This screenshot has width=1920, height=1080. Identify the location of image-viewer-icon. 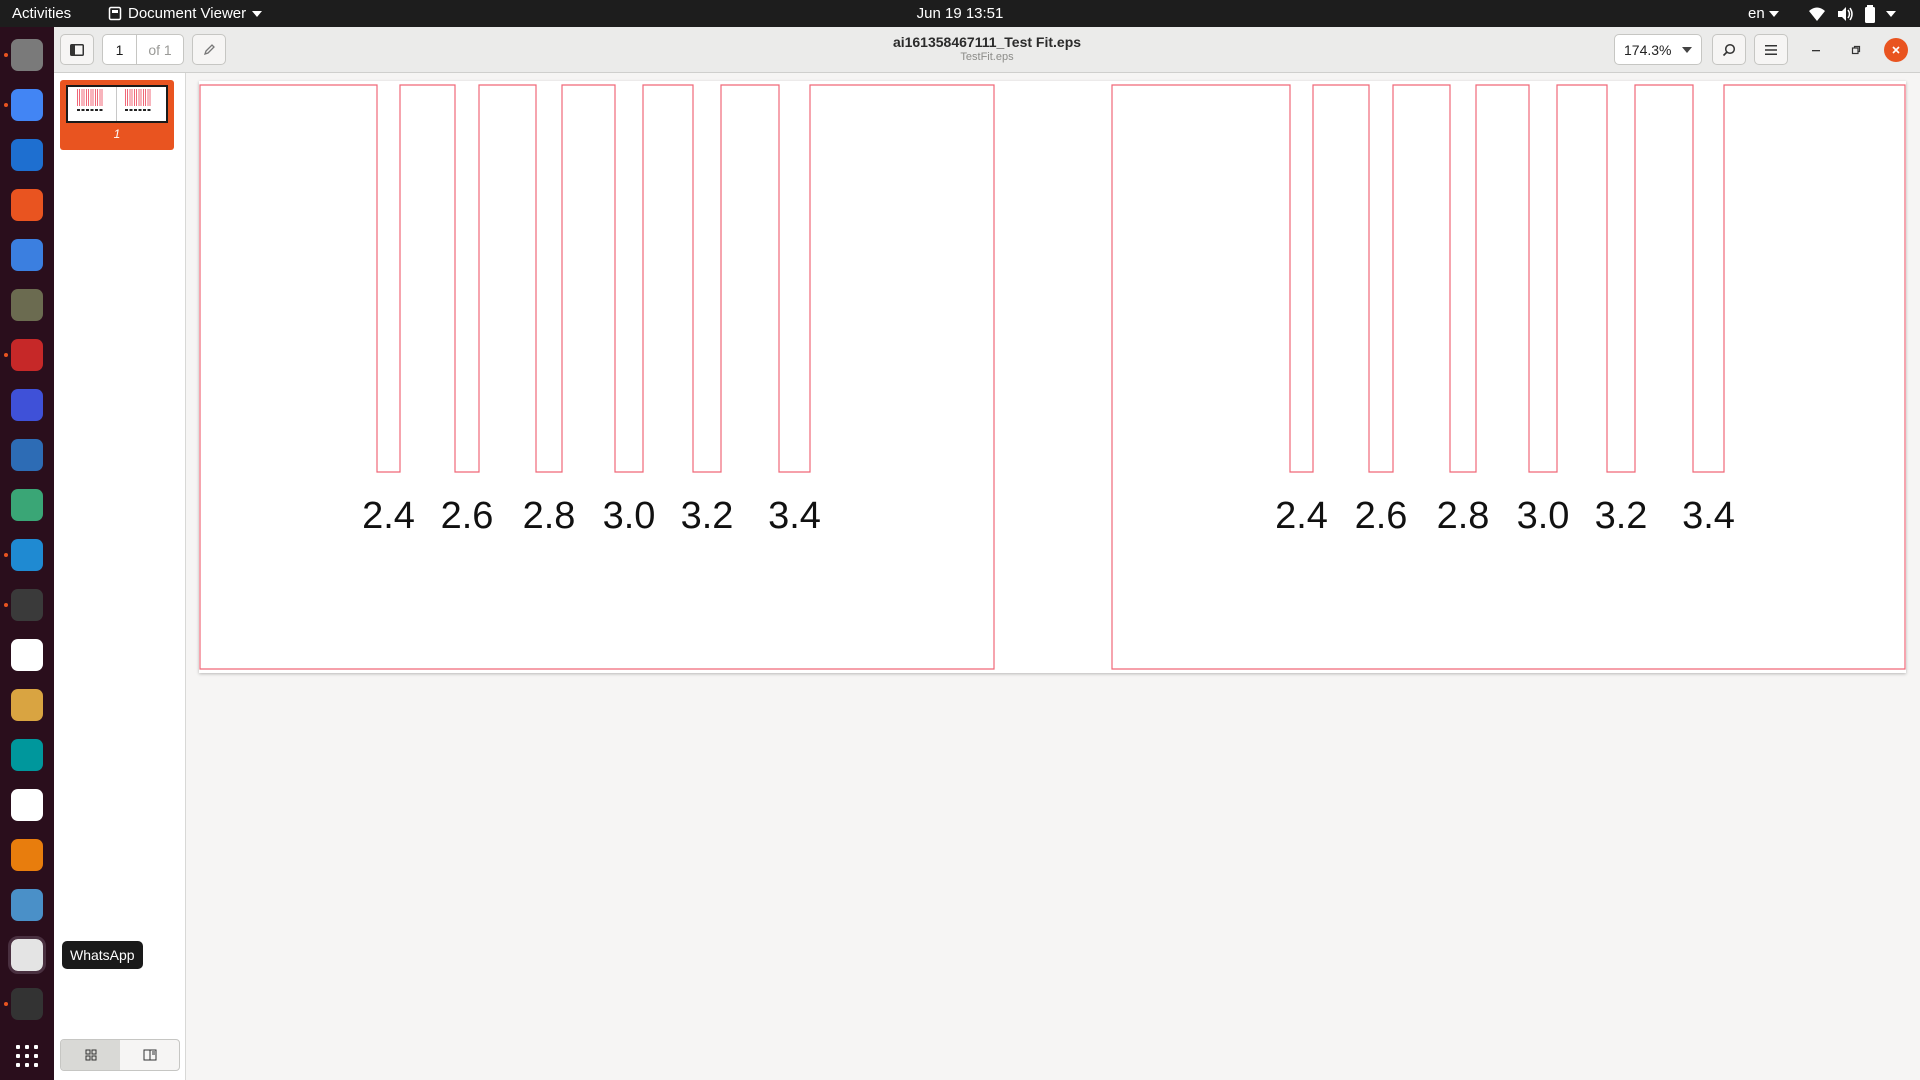
(27, 705).